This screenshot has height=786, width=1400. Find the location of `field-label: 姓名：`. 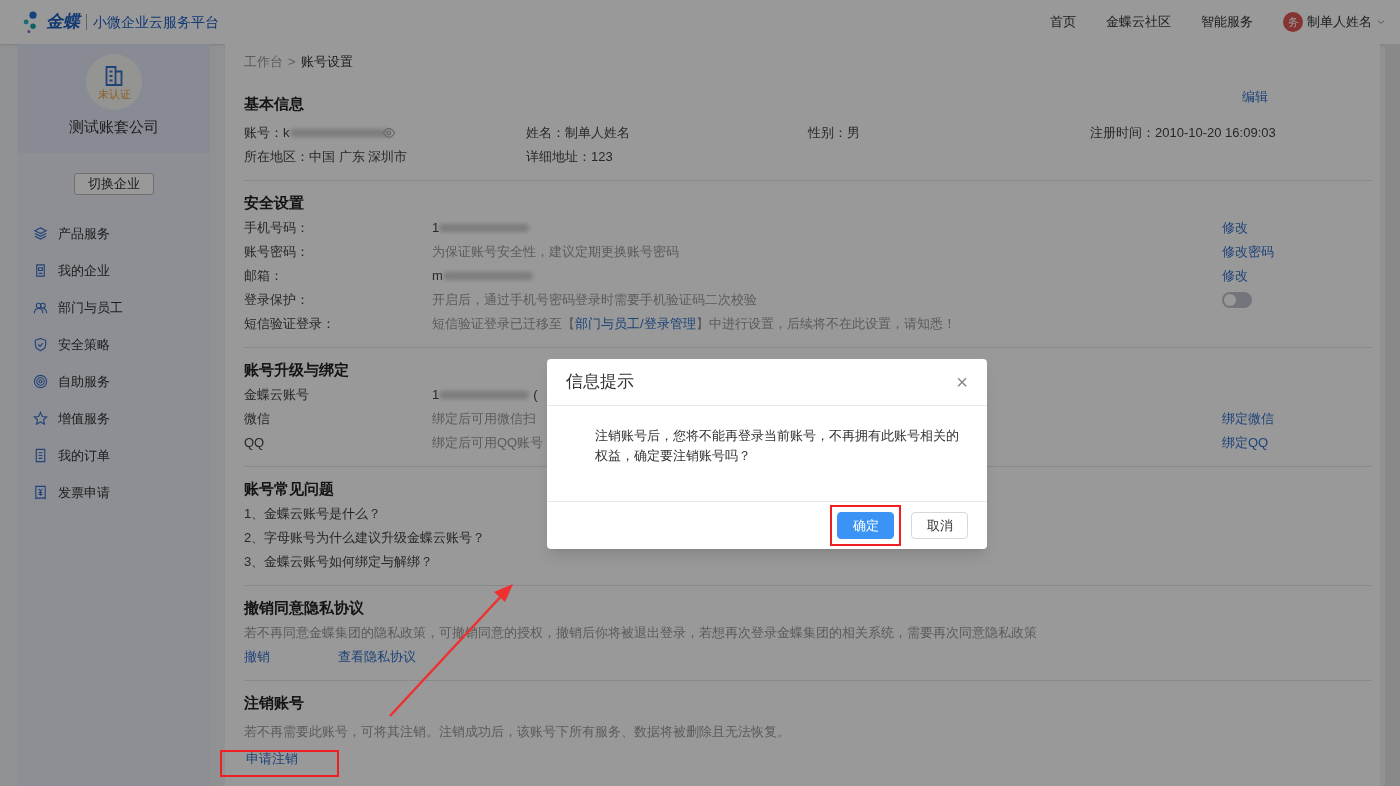

field-label: 姓名： is located at coordinates (545, 133).